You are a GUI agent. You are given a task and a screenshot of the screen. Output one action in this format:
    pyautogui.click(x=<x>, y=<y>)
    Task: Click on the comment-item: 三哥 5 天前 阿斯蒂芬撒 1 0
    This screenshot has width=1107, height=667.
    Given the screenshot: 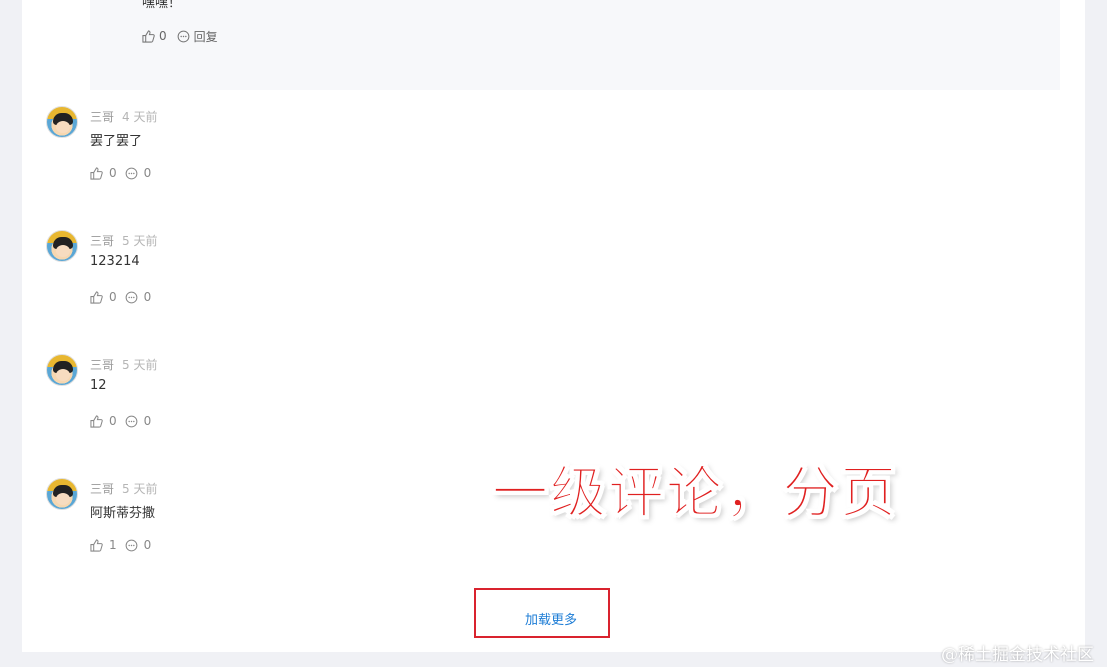 What is the action you would take?
    pyautogui.click(x=246, y=528)
    